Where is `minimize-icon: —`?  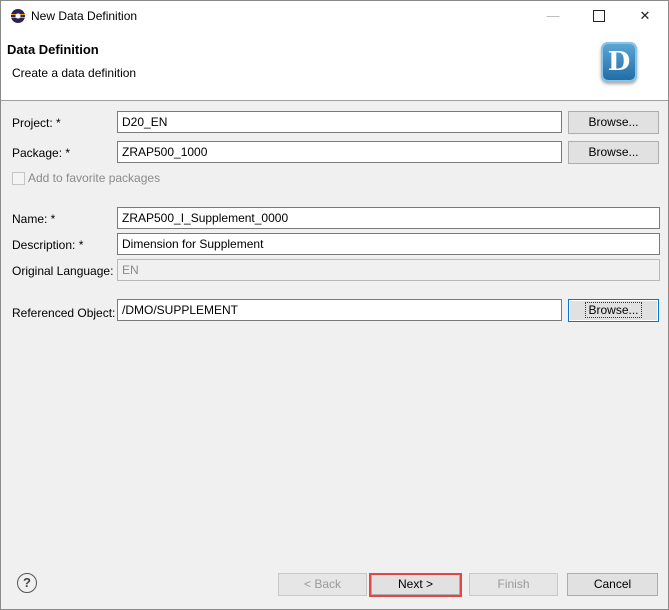
minimize-icon: — is located at coordinates (553, 16).